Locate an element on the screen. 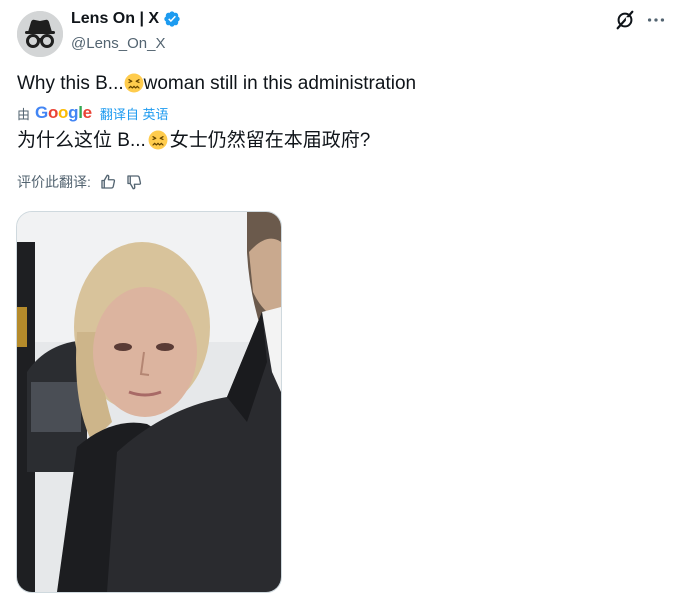 This screenshot has width=674, height=593. more-icon is located at coordinates (656, 20).